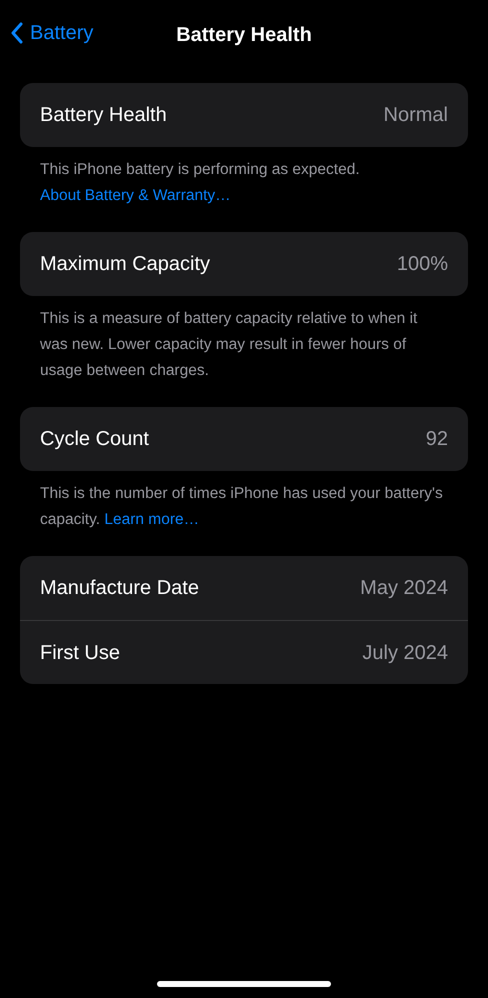 This screenshot has height=998, width=488. What do you see at coordinates (405, 653) in the screenshot?
I see `row-value: July 2024` at bounding box center [405, 653].